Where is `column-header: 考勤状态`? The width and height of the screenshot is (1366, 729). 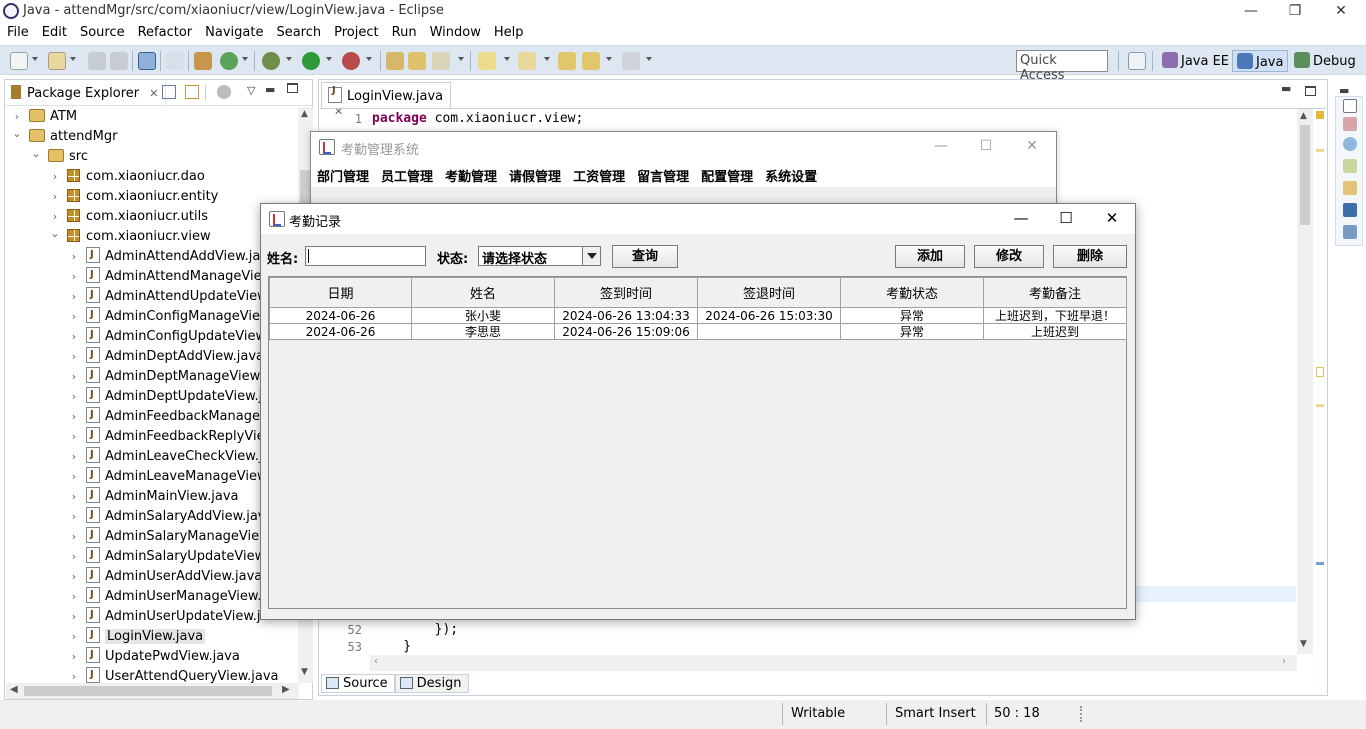
column-header: 考勤状态 is located at coordinates (912, 292).